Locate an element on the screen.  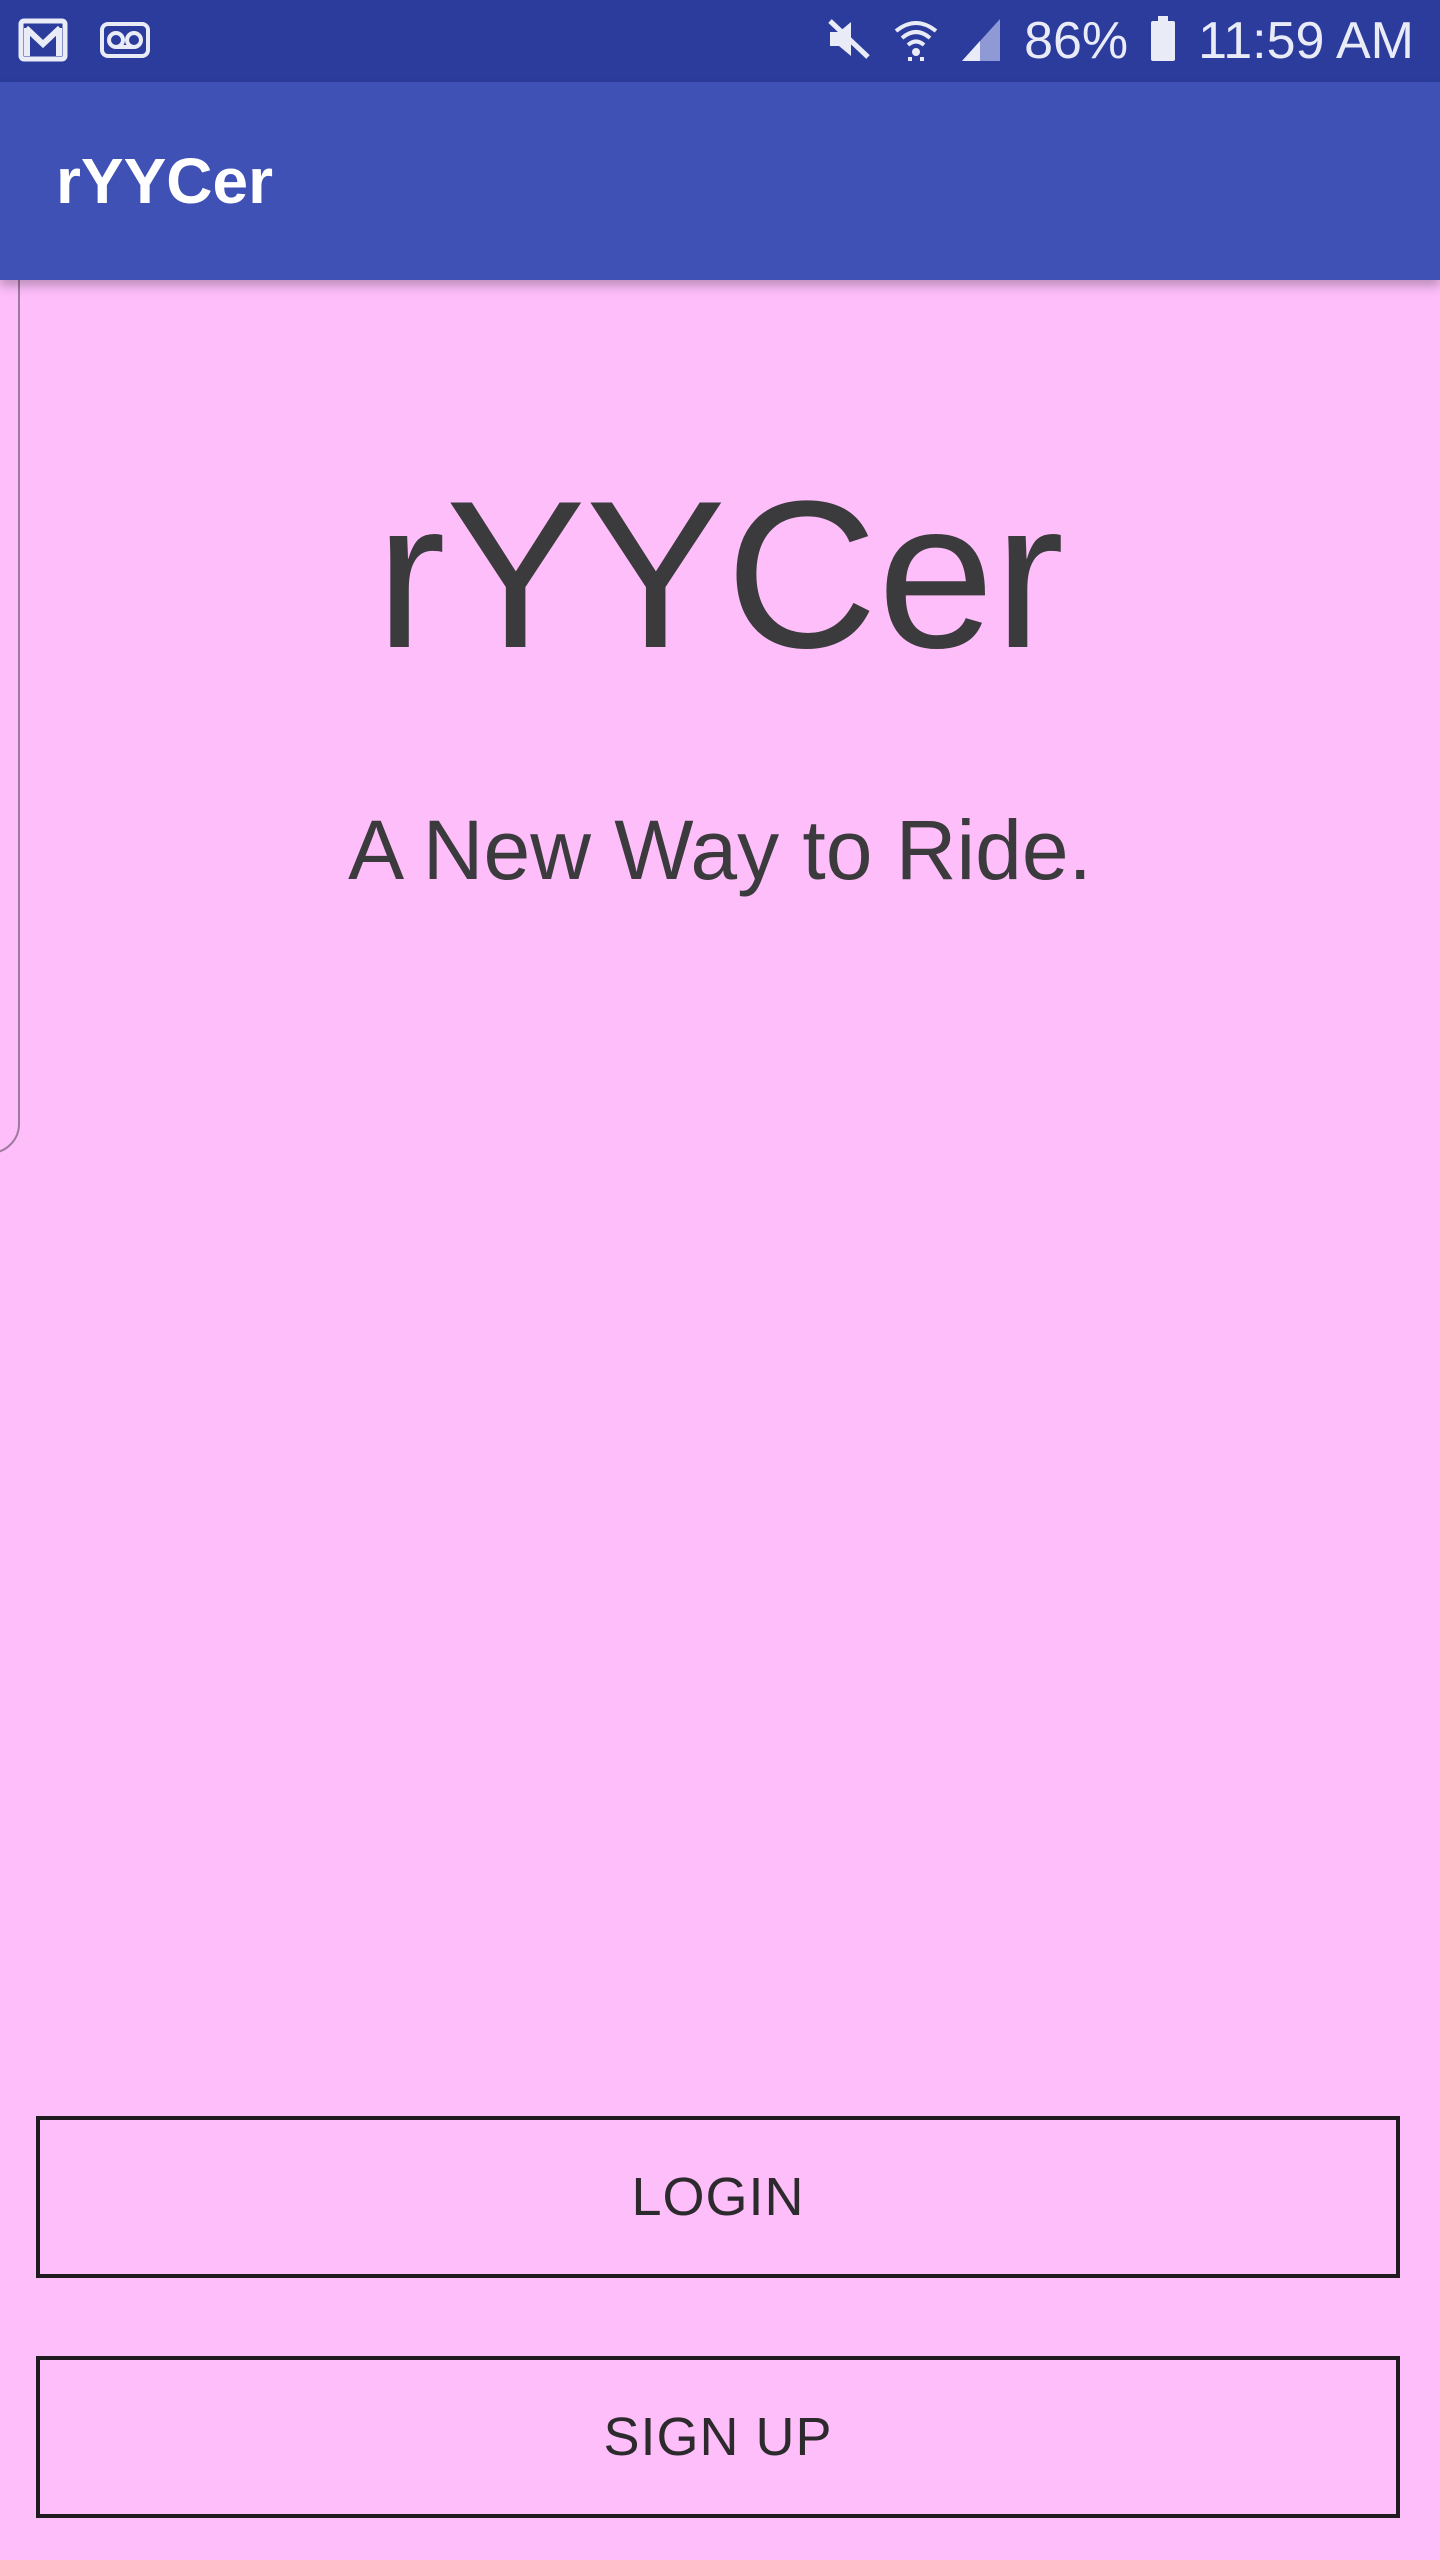
system-status: 86% 11:59 AM is located at coordinates (1120, 41).